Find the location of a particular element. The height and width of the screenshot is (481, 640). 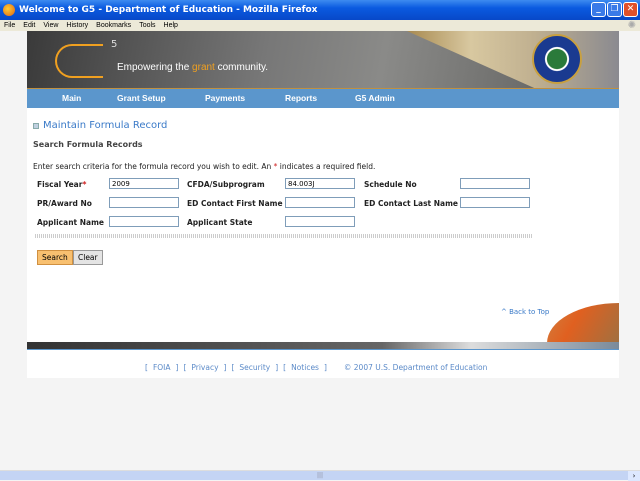

minimize-button: _ is located at coordinates (598, 9).